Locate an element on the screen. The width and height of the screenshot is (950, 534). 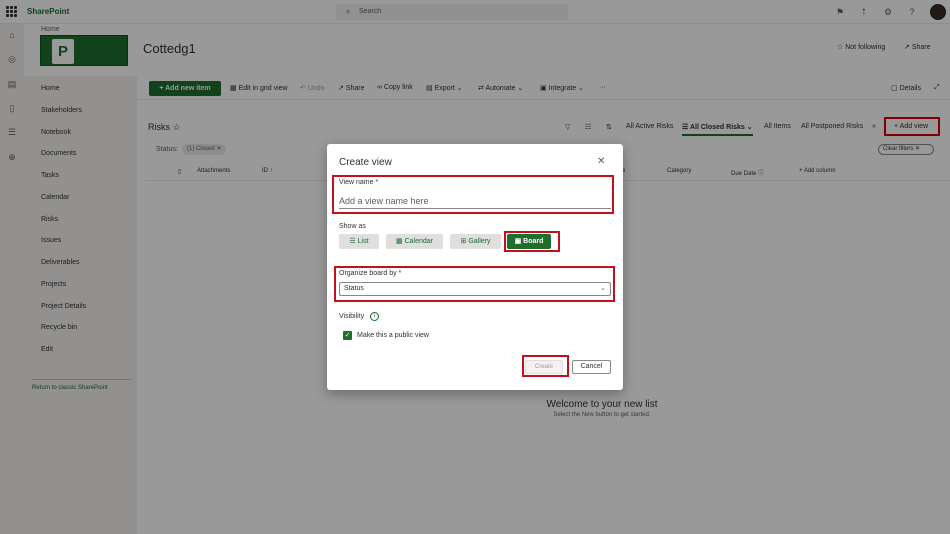
organize-board-value: Status is located at coordinates (354, 288).